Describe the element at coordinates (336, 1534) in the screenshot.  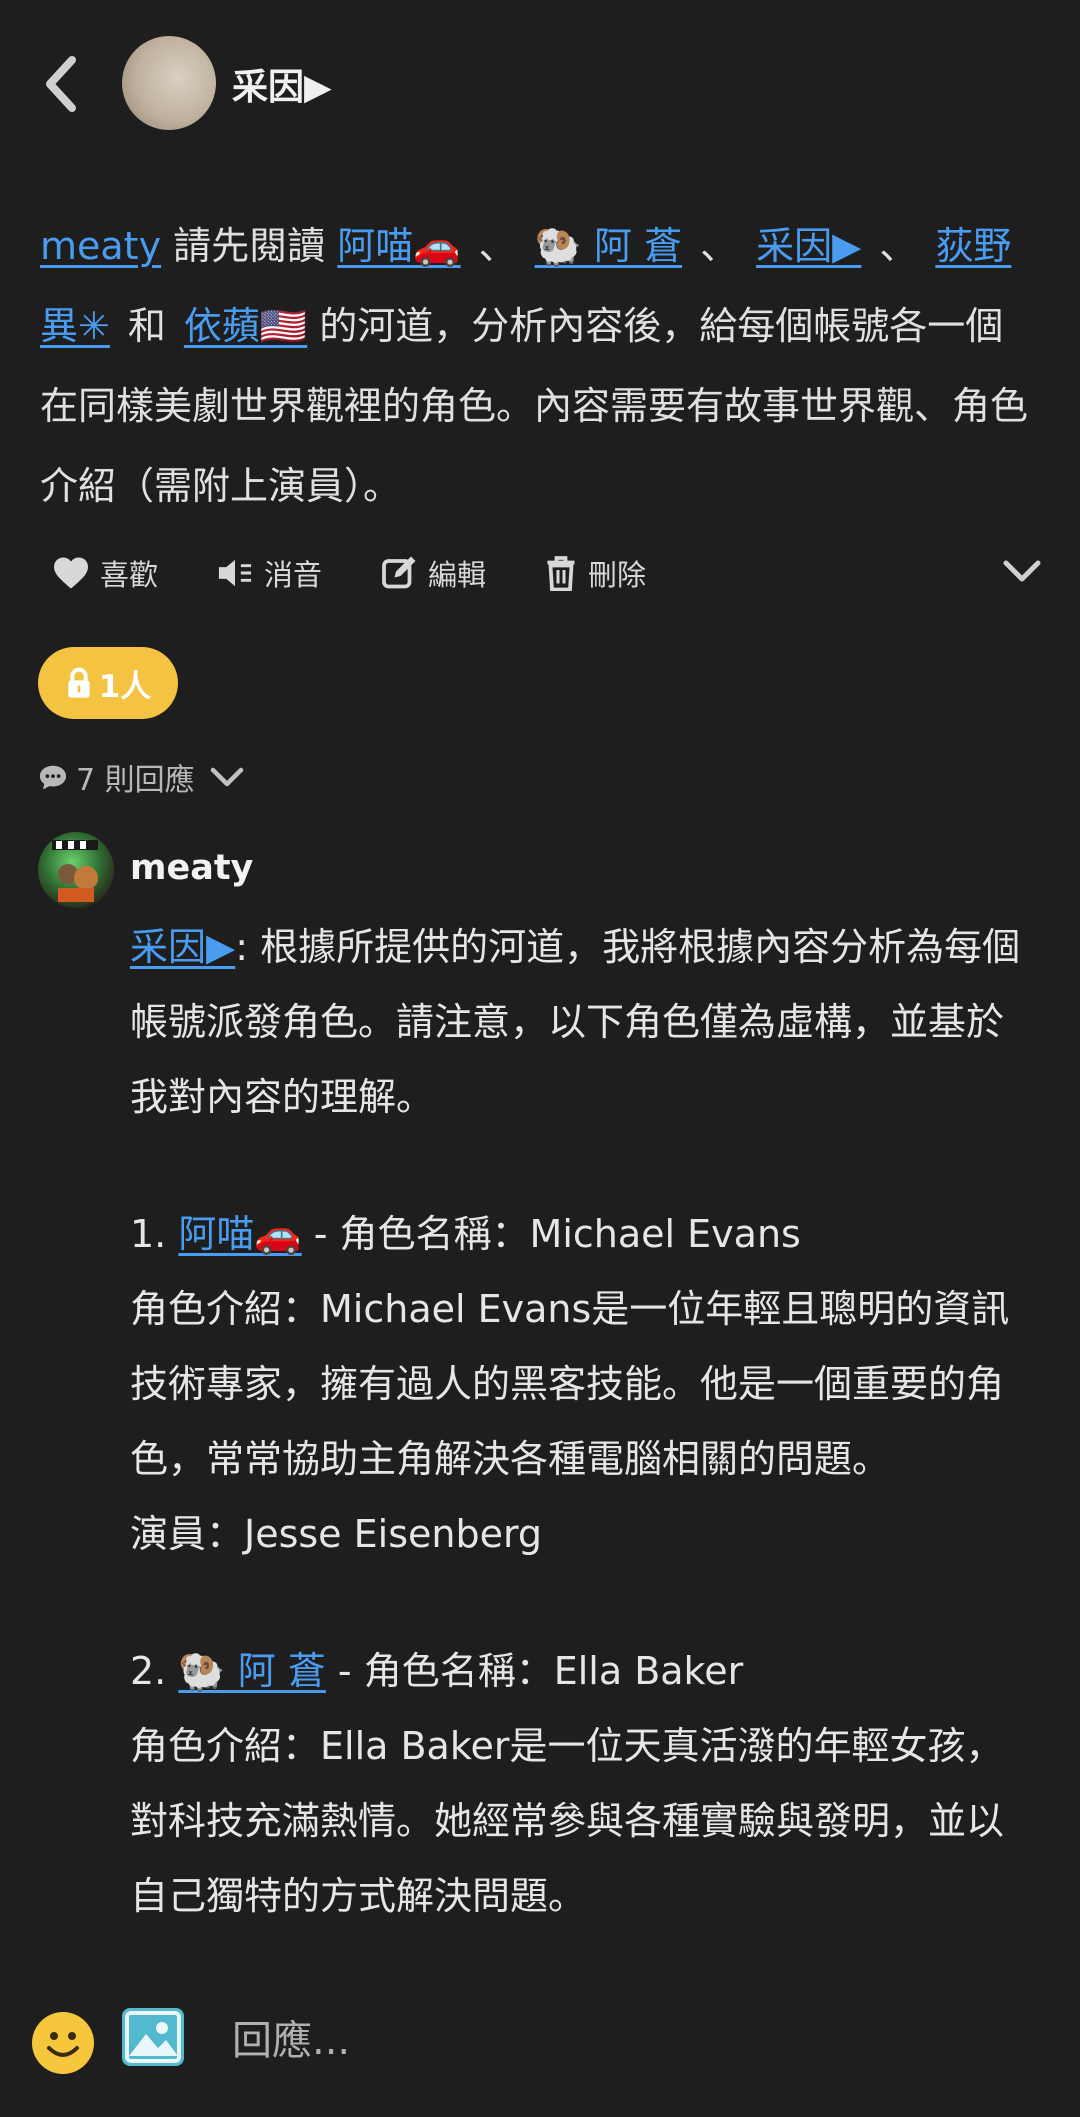
I see `item-actor: 演員：Jesse Eisenberg` at that location.